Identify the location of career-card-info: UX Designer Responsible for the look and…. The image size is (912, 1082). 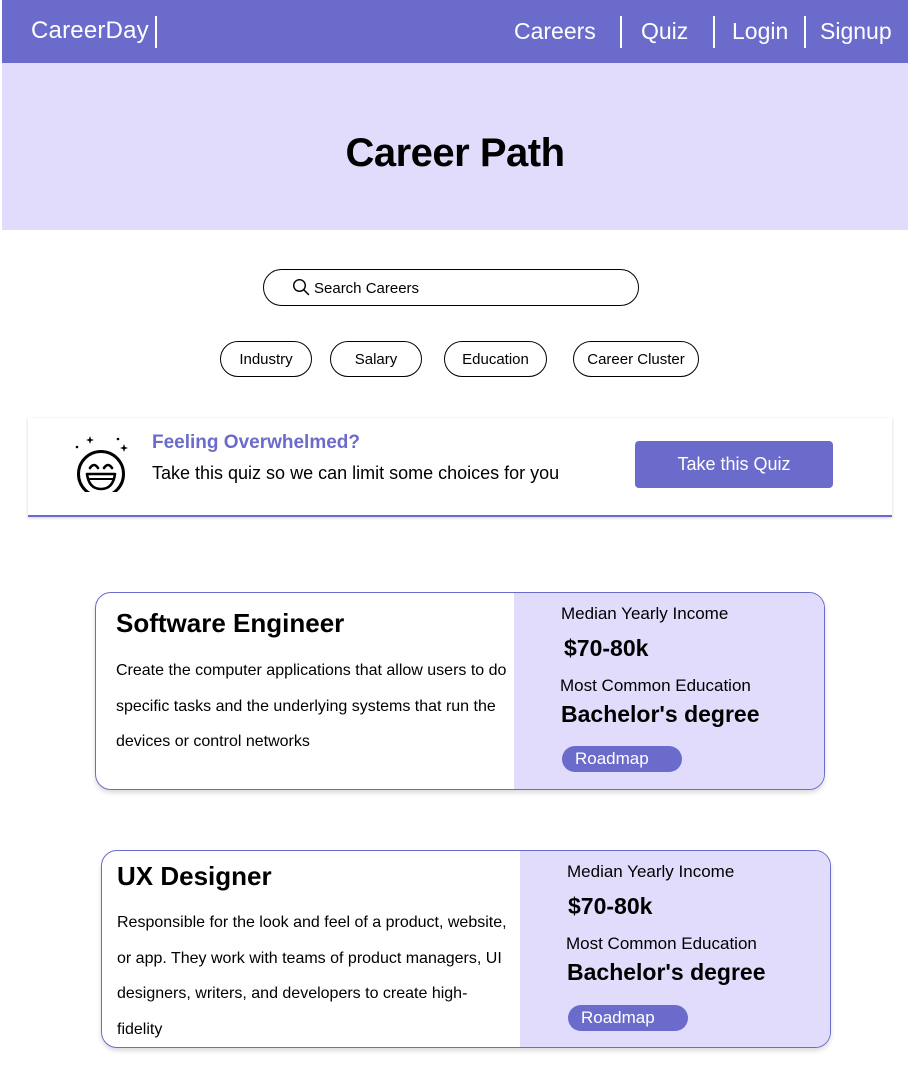
(311, 949).